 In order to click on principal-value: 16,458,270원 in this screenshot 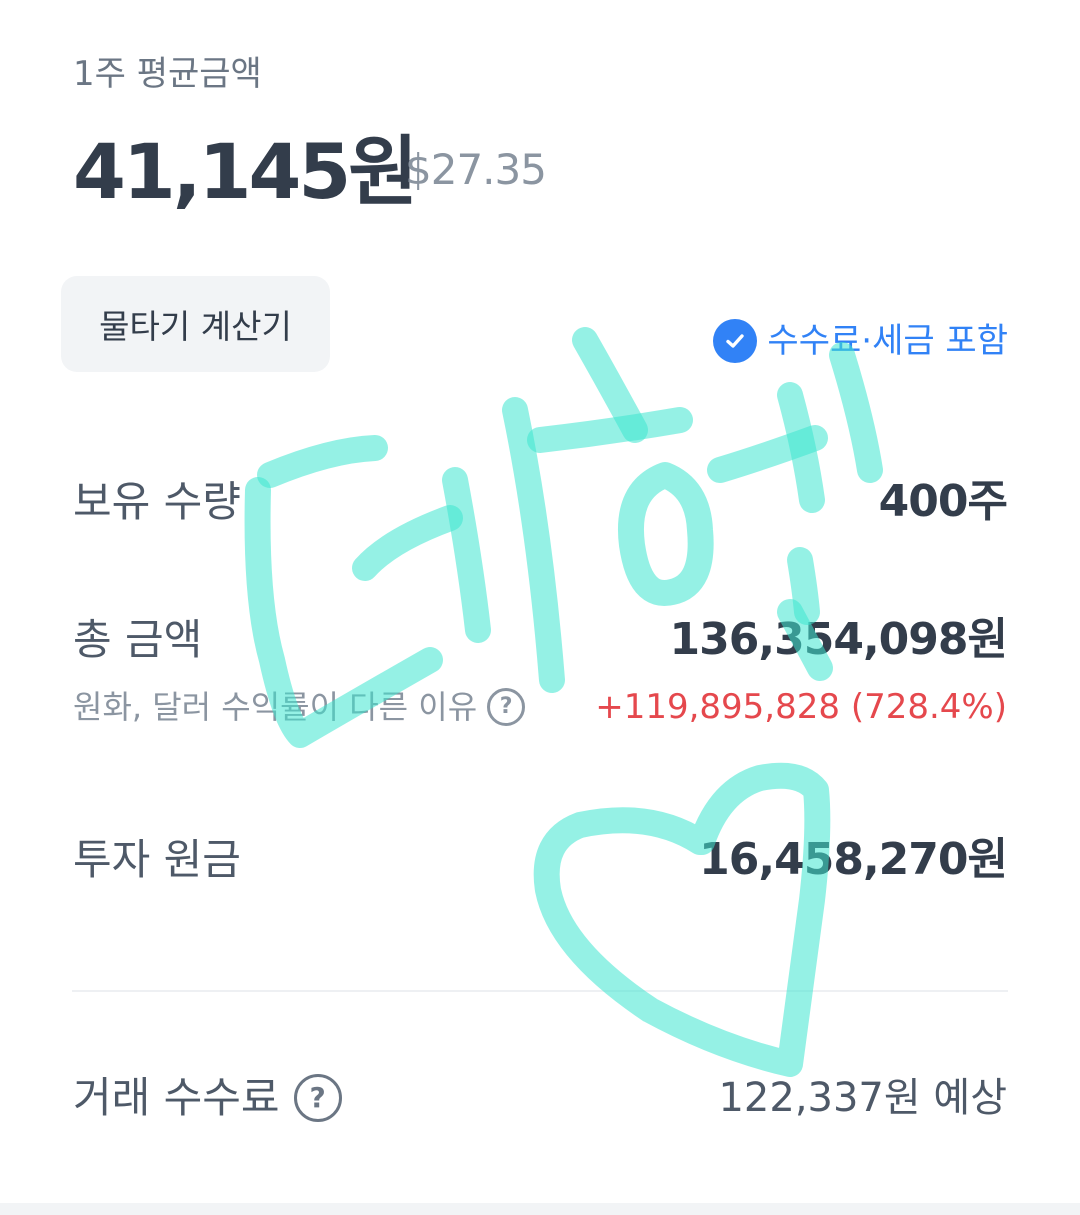, I will do `click(853, 859)`.